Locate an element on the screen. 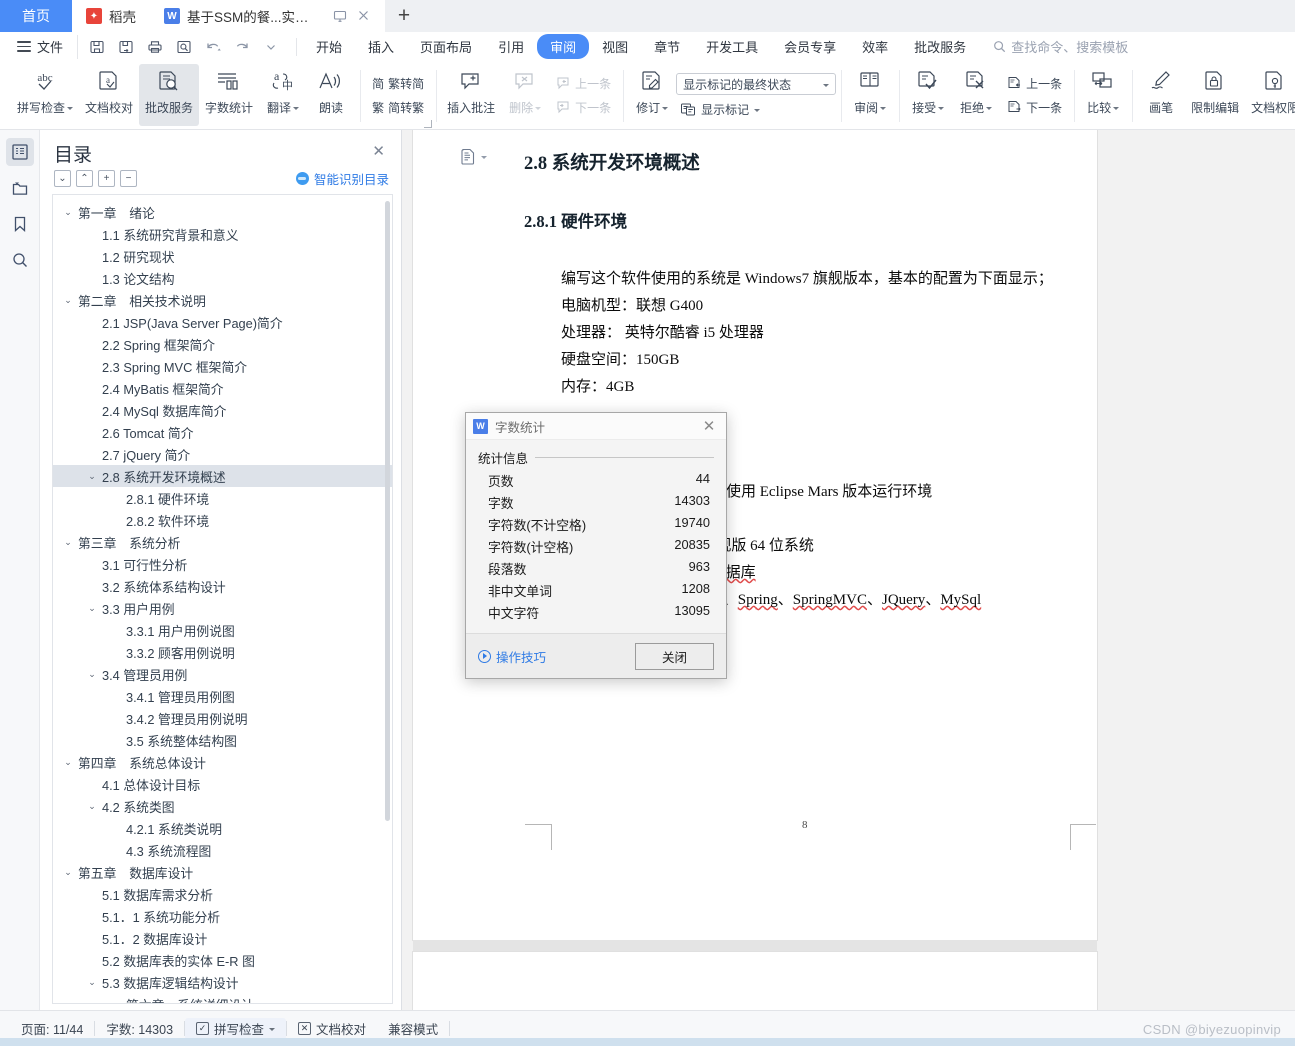 This screenshot has width=1295, height=1046. toc-item: 3.3.1 用户用例说图 is located at coordinates (222, 630).